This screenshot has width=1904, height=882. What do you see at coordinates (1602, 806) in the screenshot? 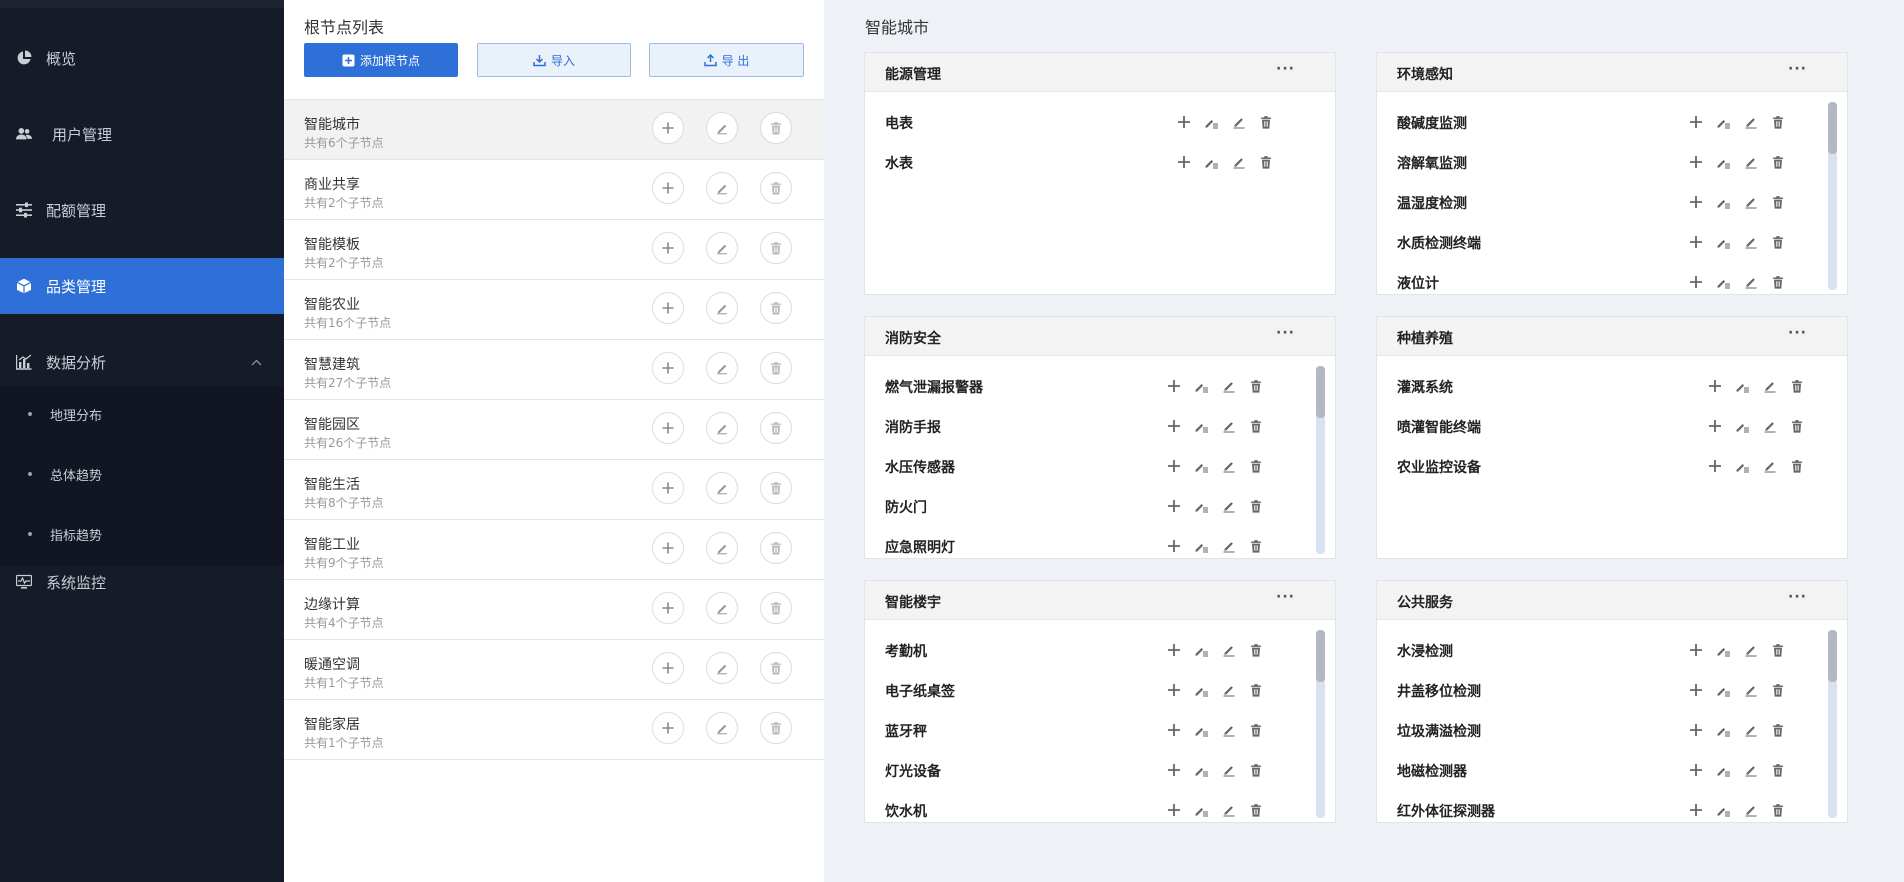
I see `list-item: 红外体征探测器` at bounding box center [1602, 806].